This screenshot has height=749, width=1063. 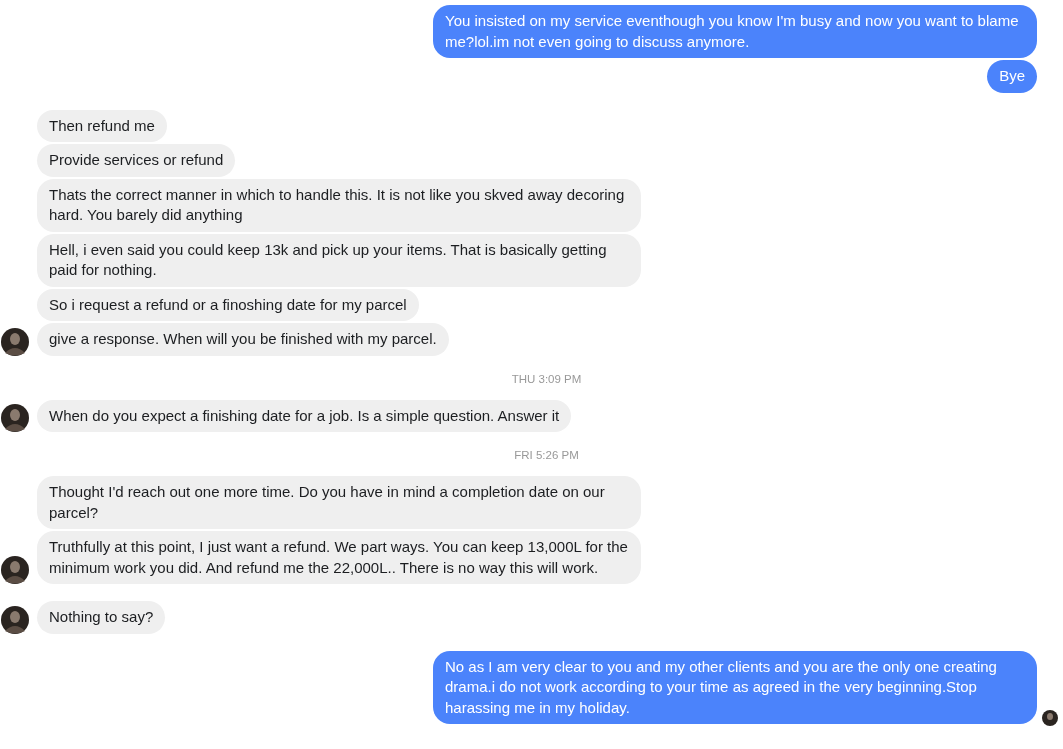 What do you see at coordinates (546, 378) in the screenshot?
I see `timestamp: THU 3:09 PM` at bounding box center [546, 378].